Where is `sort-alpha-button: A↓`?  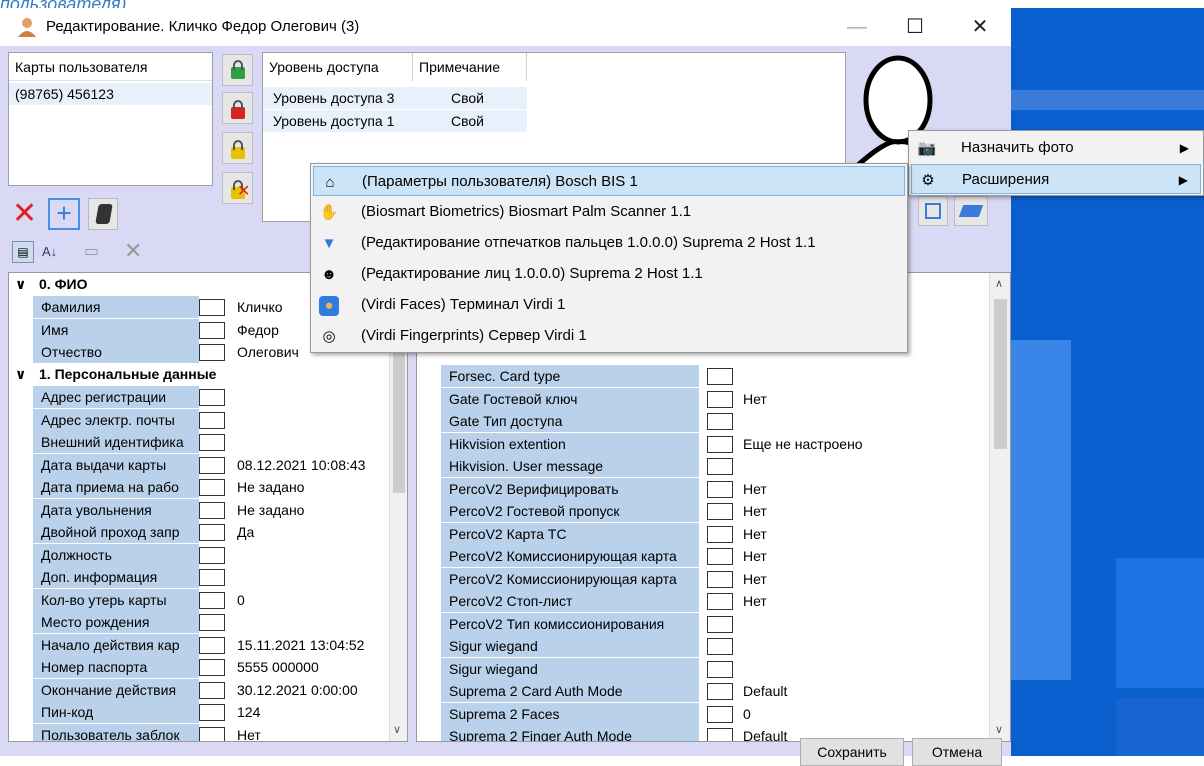
sort-alpha-button: A↓ is located at coordinates (53, 252).